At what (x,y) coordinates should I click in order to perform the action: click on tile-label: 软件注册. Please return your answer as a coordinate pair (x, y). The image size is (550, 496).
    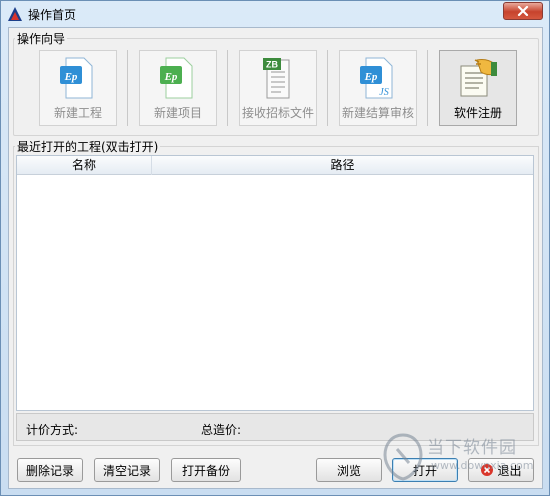
    Looking at the image, I should click on (477, 113).